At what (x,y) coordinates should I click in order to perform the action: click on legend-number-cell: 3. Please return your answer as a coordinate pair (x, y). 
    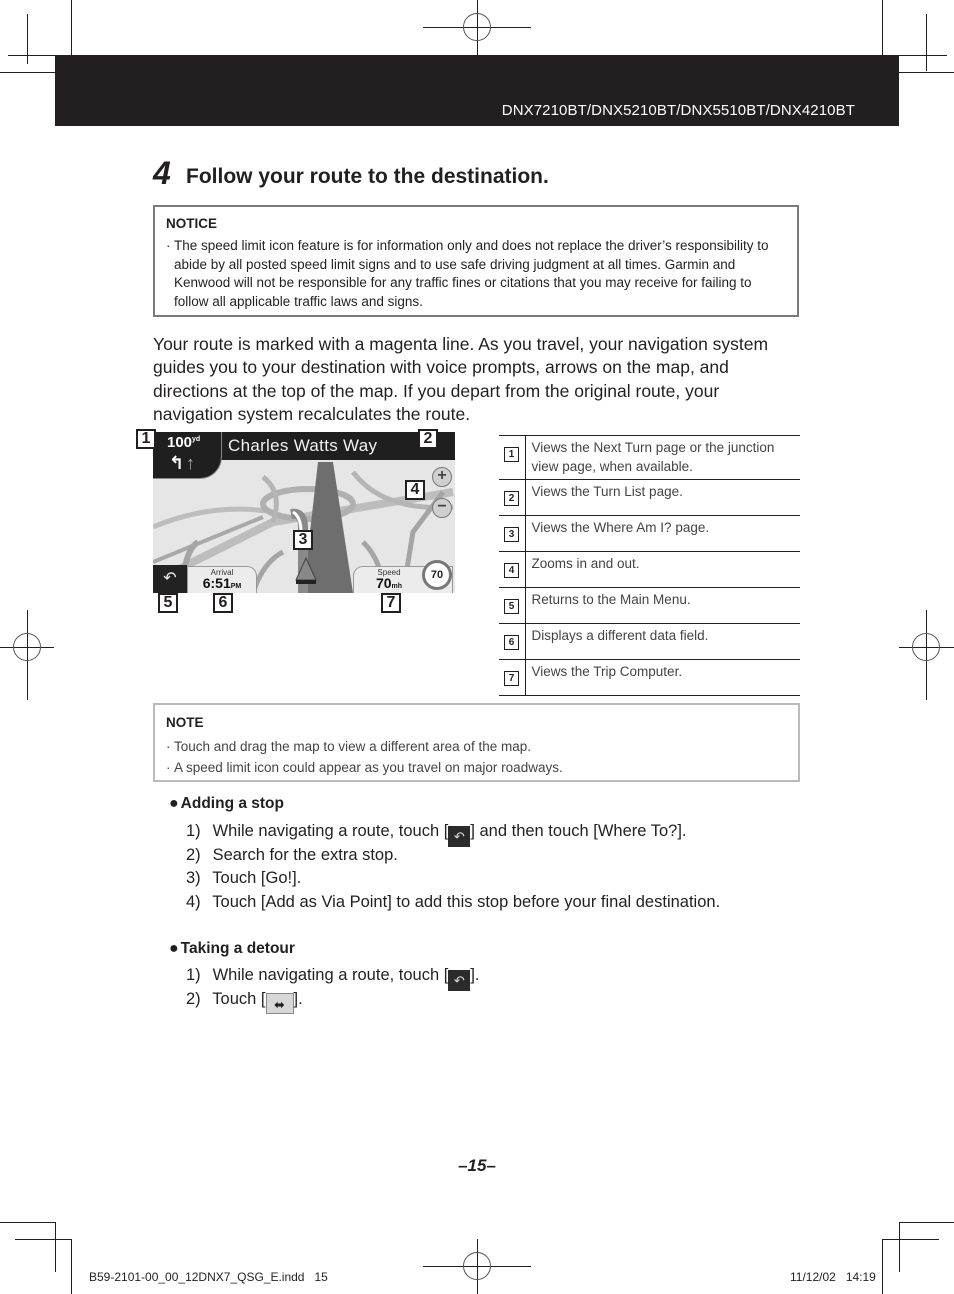
    Looking at the image, I should click on (512, 533).